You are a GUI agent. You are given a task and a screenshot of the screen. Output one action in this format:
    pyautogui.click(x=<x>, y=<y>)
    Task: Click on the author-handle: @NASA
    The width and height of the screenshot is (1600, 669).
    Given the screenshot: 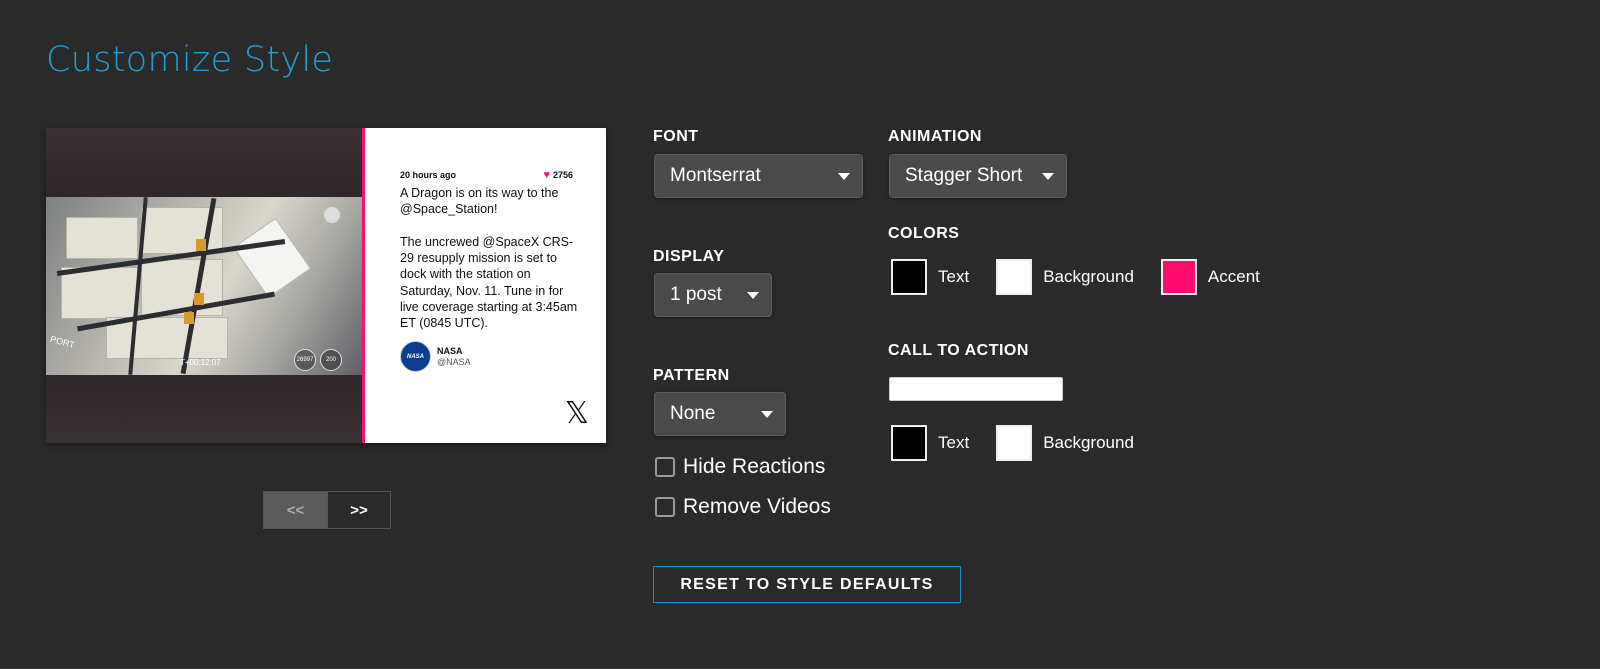 What is the action you would take?
    pyautogui.click(x=454, y=361)
    